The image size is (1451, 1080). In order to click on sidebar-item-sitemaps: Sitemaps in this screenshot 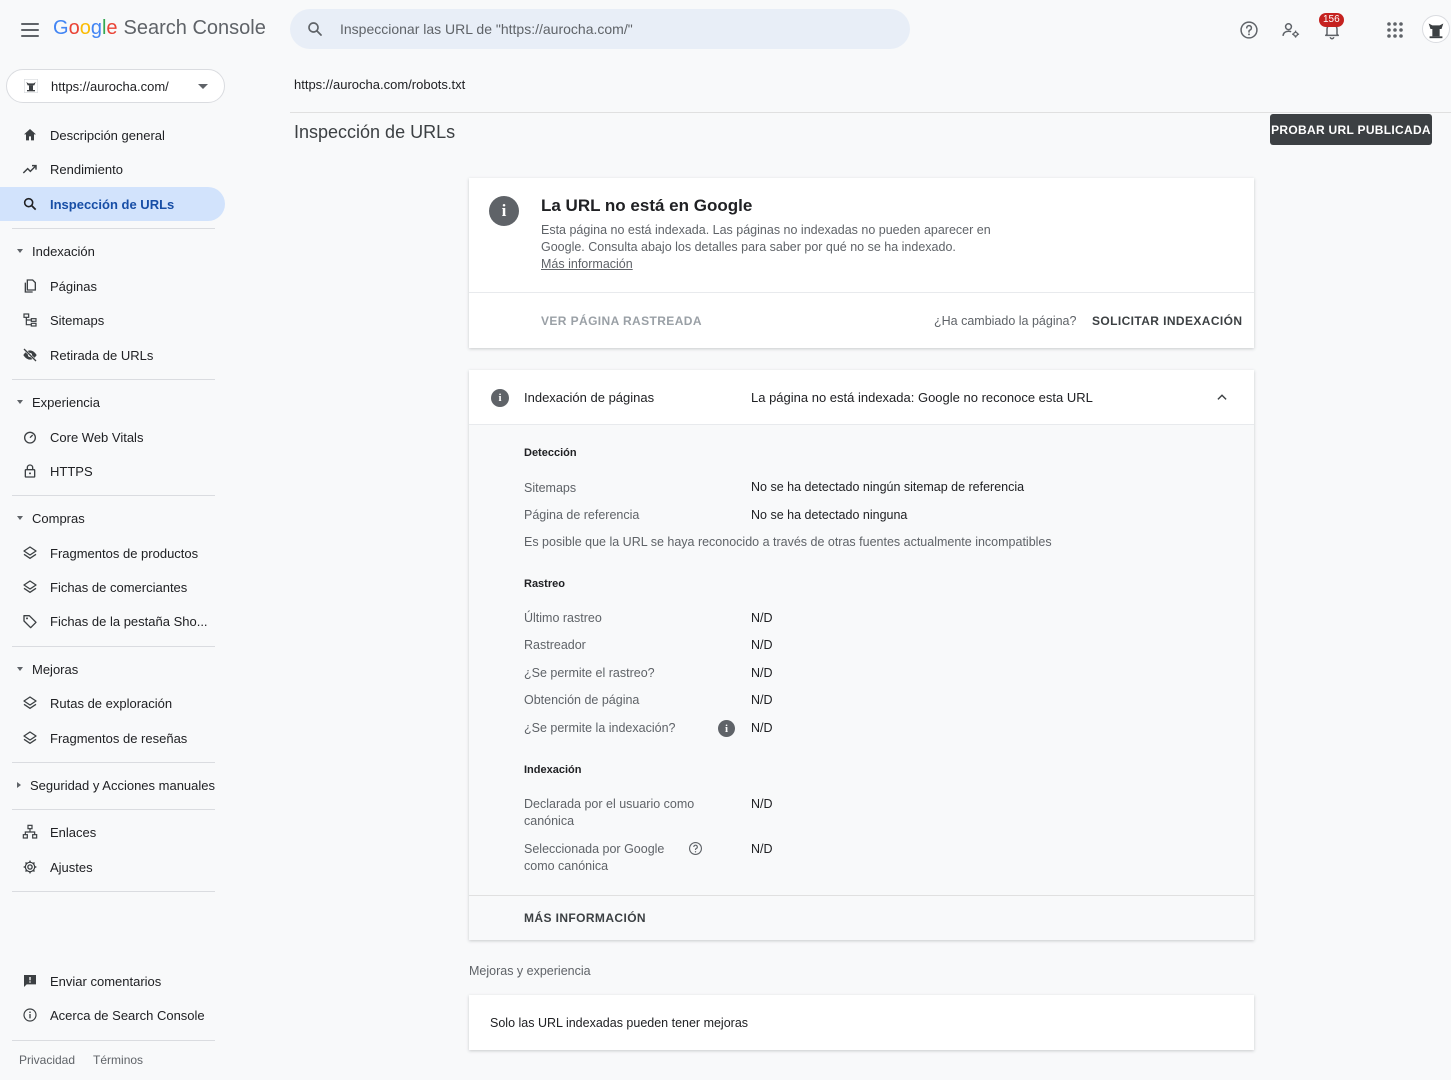, I will do `click(112, 320)`.